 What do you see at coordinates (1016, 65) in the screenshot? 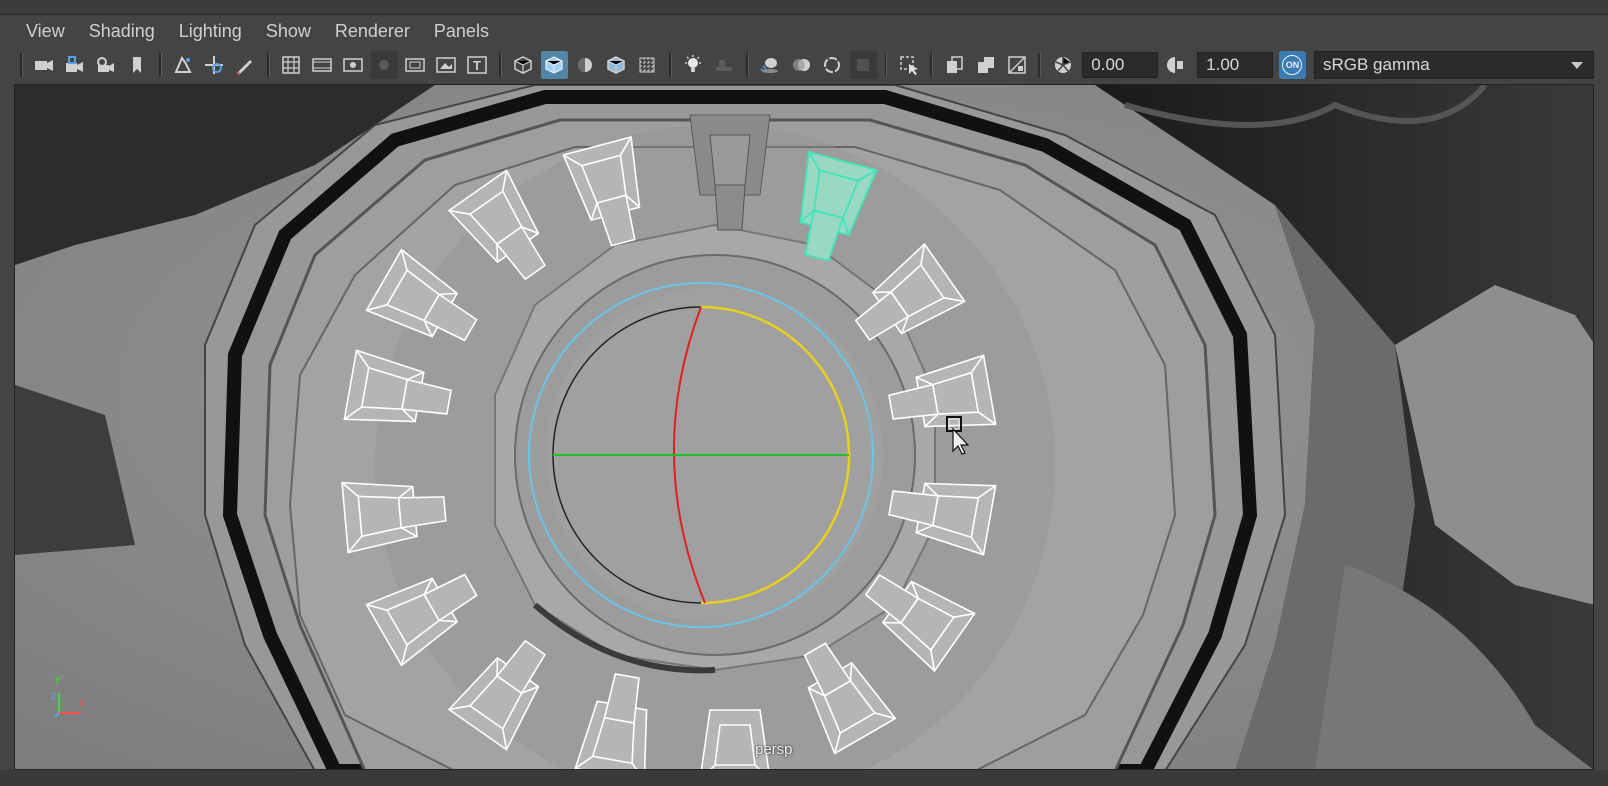
I see `textures-icon` at bounding box center [1016, 65].